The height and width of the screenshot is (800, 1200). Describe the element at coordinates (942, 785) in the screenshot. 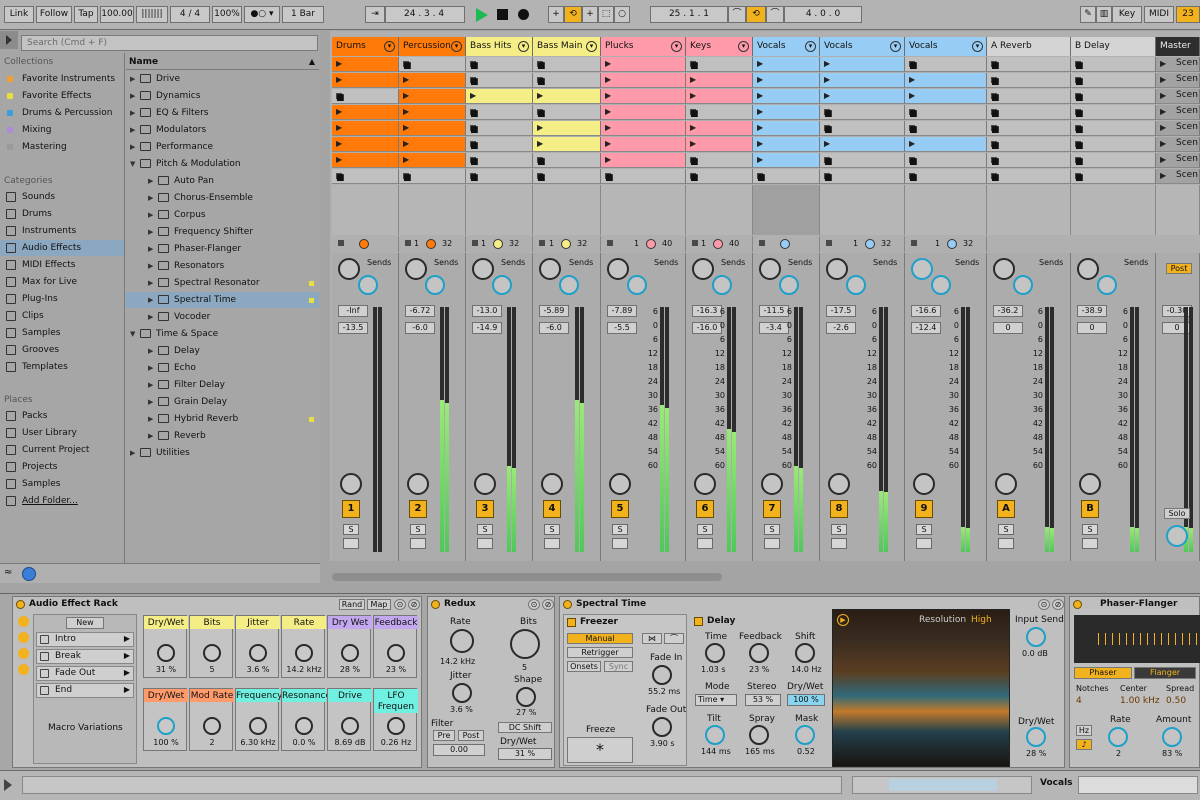

I see `overview-scroller` at that location.